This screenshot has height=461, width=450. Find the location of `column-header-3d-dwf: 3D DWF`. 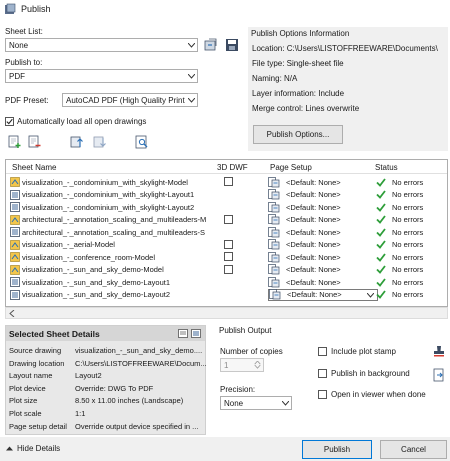

column-header-3d-dwf: 3D DWF is located at coordinates (232, 167).